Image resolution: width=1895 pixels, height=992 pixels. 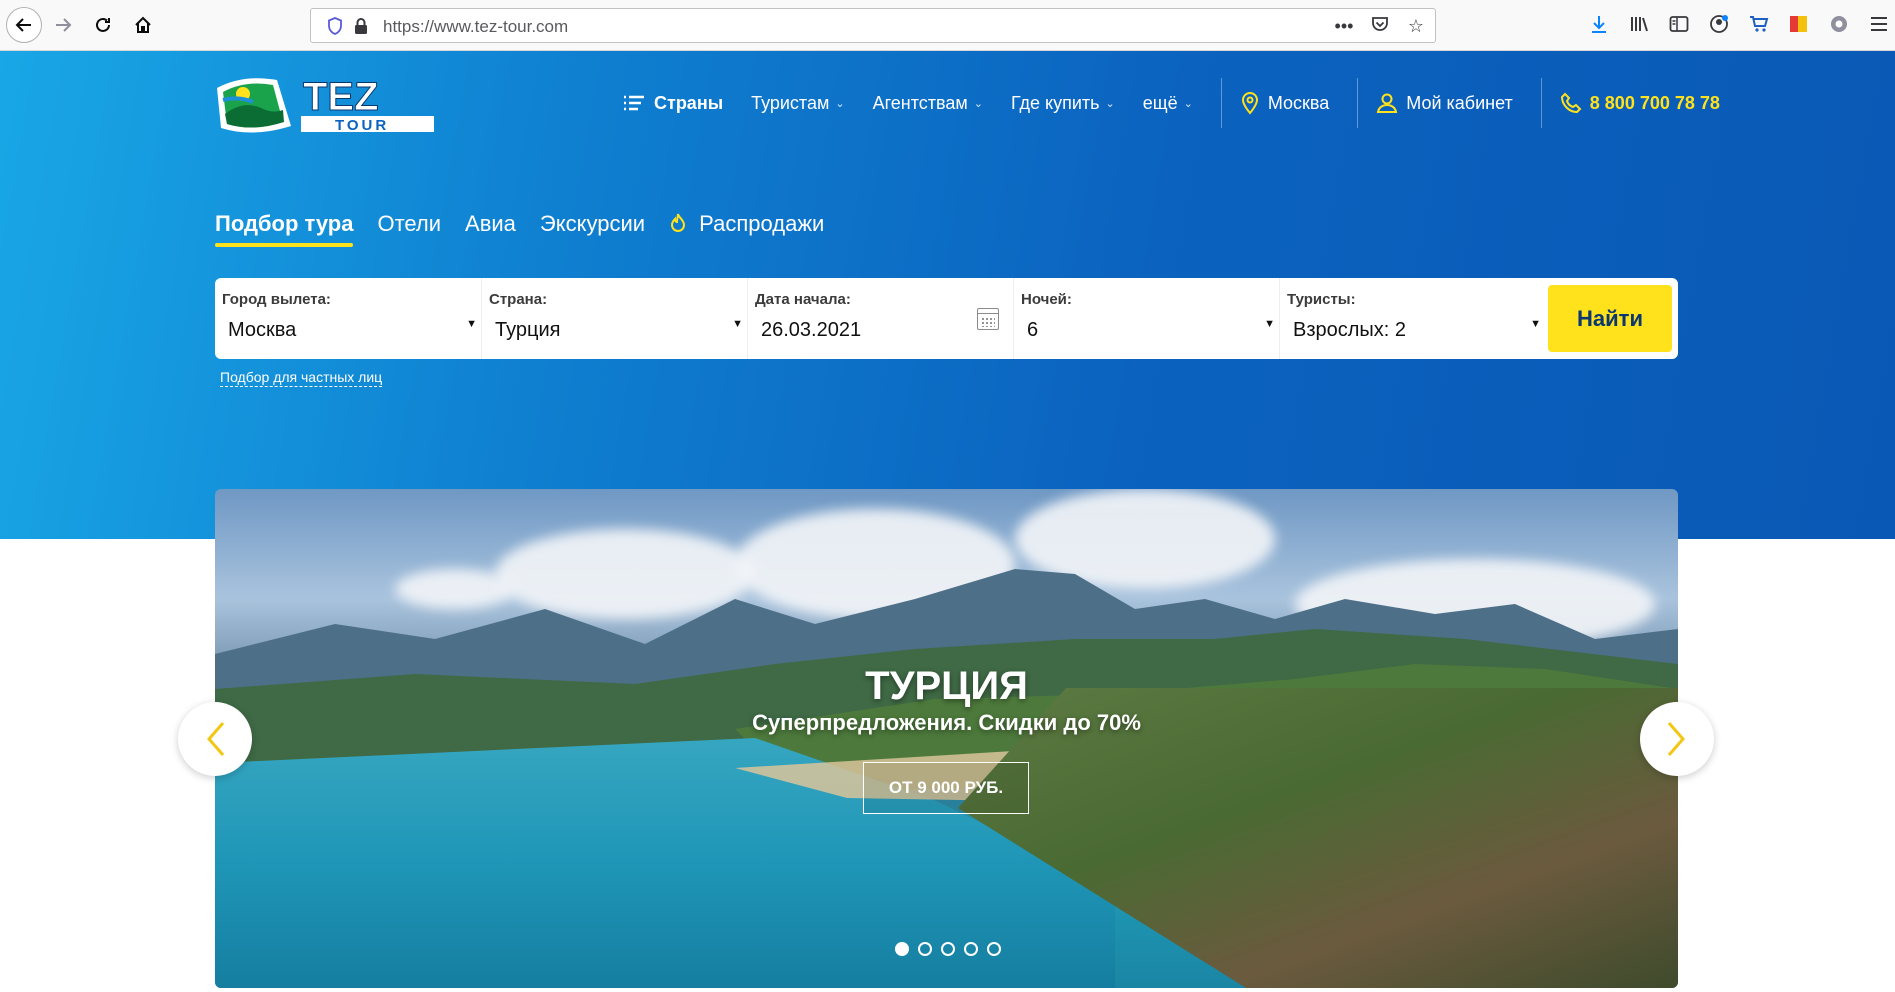 What do you see at coordinates (1599, 24) in the screenshot?
I see `download-icon` at bounding box center [1599, 24].